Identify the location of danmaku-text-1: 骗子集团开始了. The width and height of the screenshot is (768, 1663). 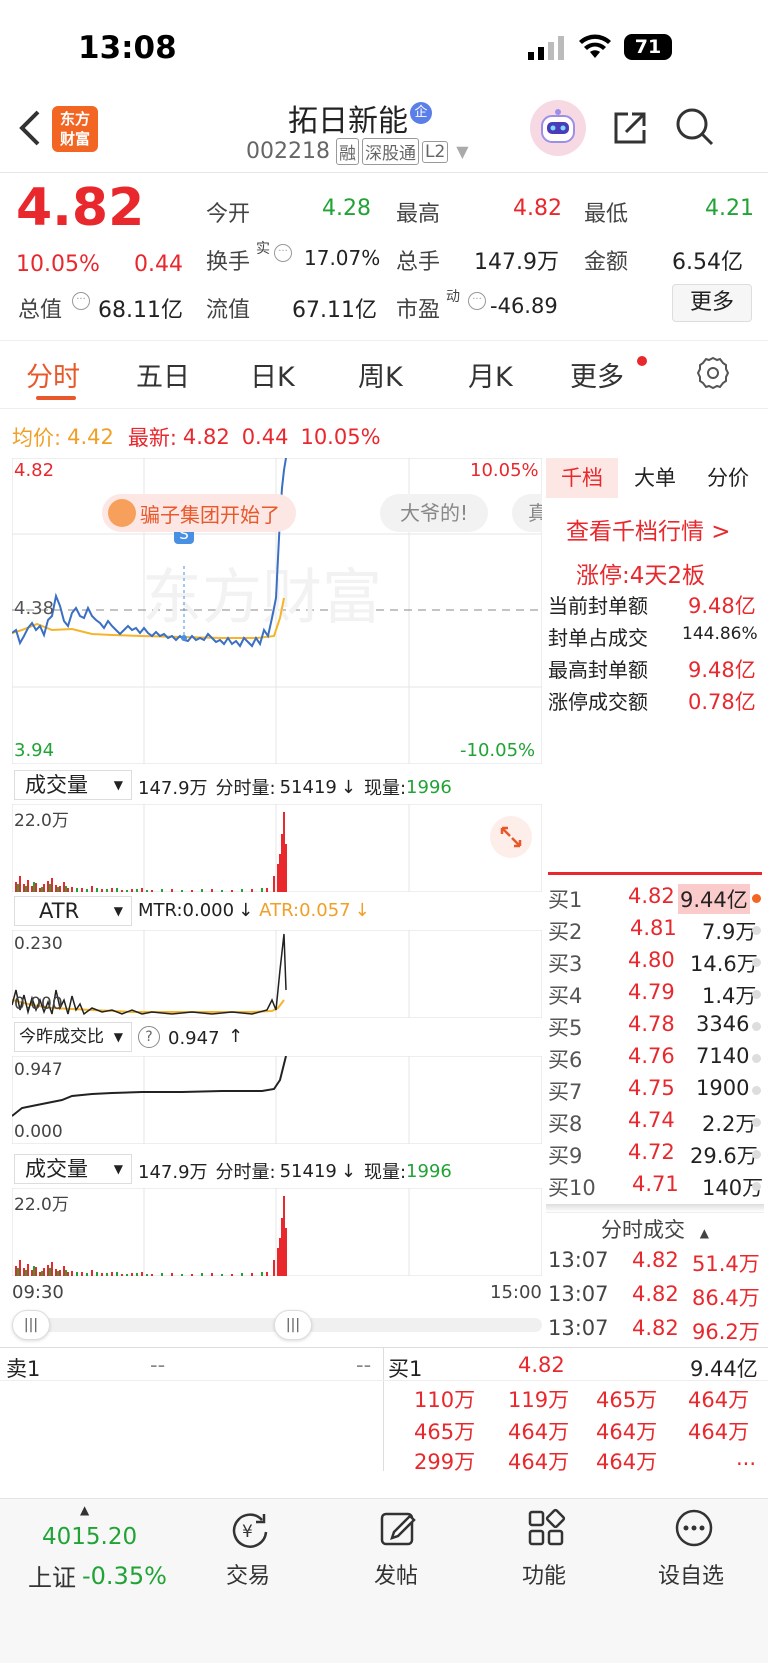
(210, 514).